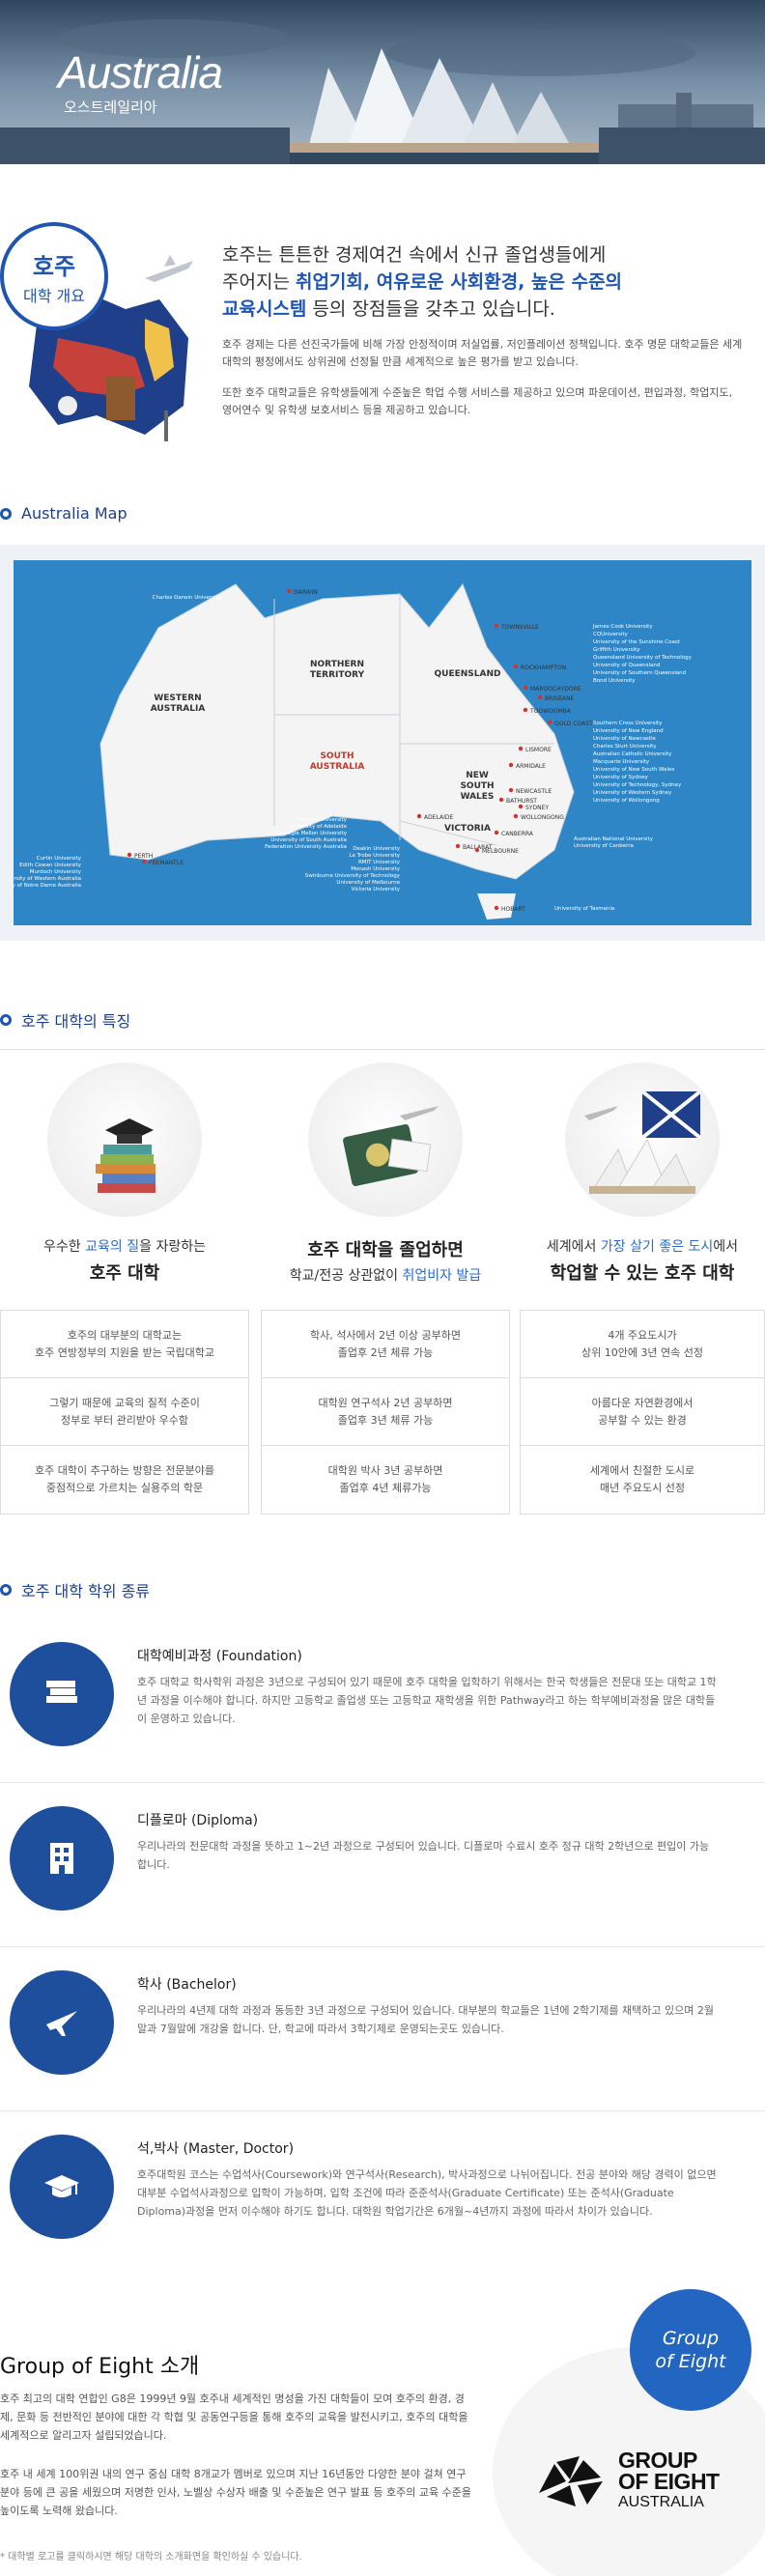 This screenshot has width=765, height=2576. What do you see at coordinates (337, 664) in the screenshot?
I see `map-region-label: NORTHERN` at bounding box center [337, 664].